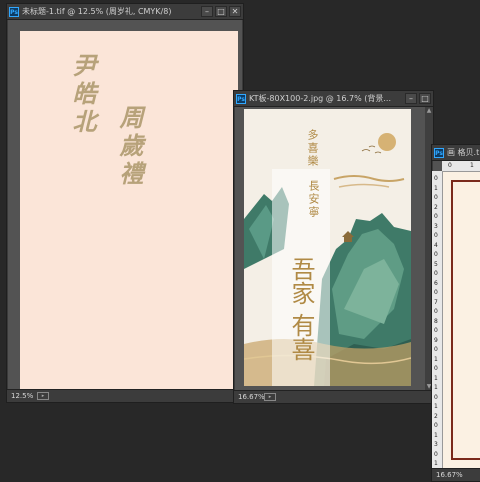 The height and width of the screenshot is (482, 480). I want to click on ruler-label: 4, so click(436, 245).